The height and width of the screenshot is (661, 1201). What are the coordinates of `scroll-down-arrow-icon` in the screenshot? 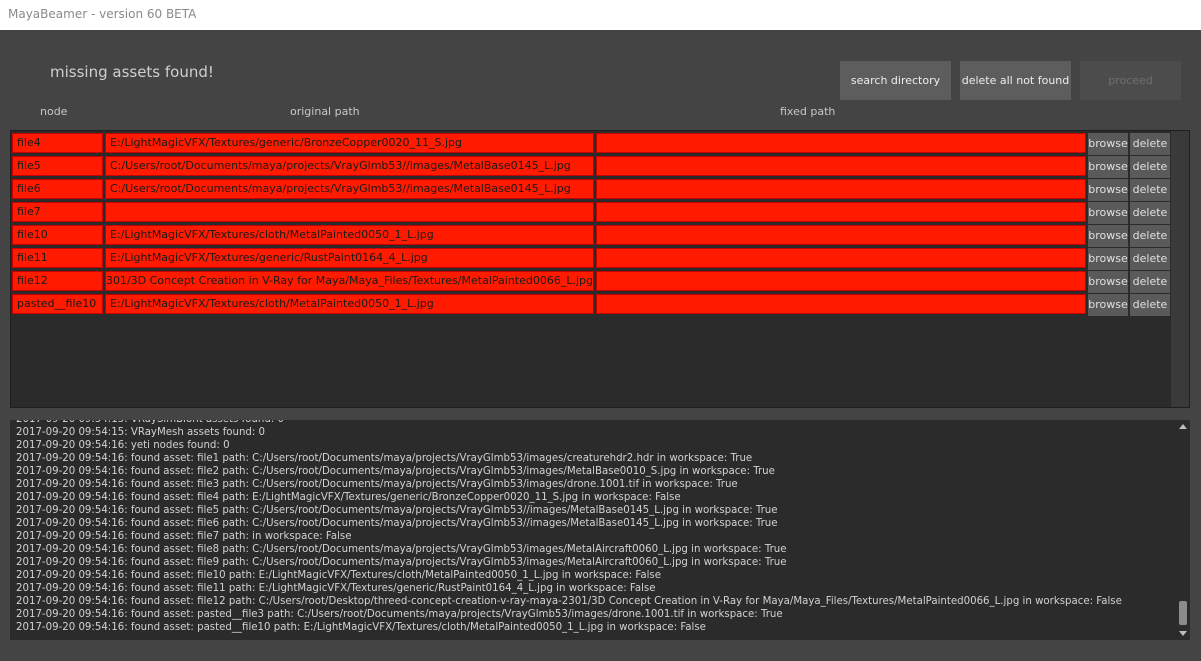 It's located at (1183, 633).